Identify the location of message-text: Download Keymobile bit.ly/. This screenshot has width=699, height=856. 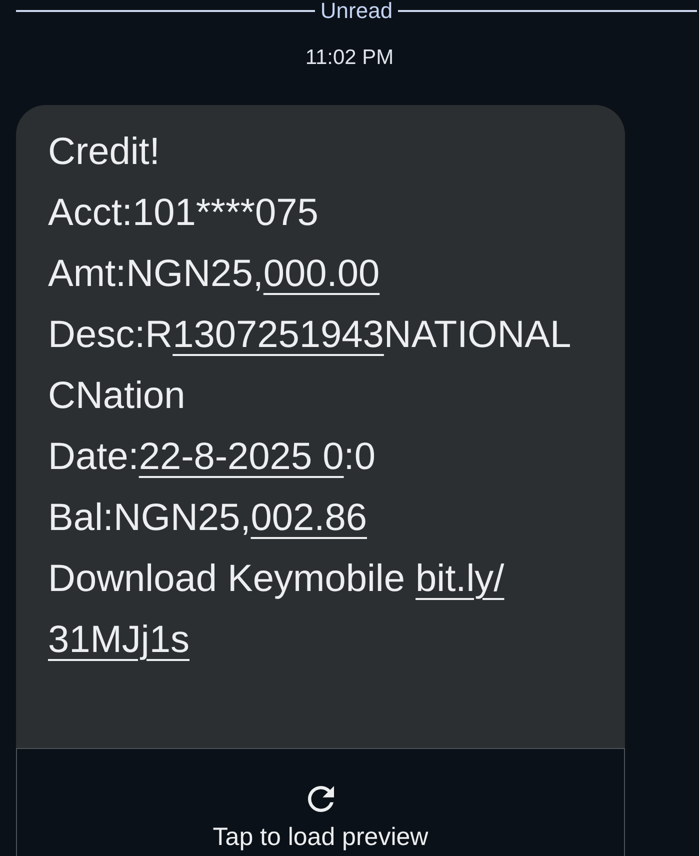
(276, 579).